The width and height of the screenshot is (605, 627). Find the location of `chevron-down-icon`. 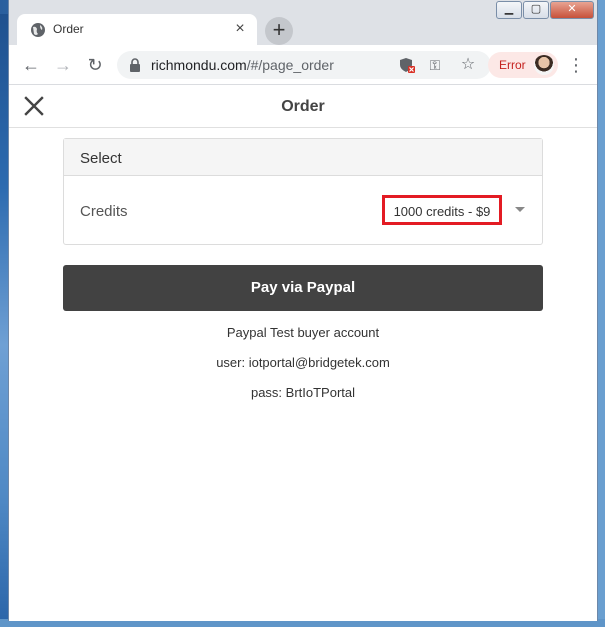

chevron-down-icon is located at coordinates (520, 209).